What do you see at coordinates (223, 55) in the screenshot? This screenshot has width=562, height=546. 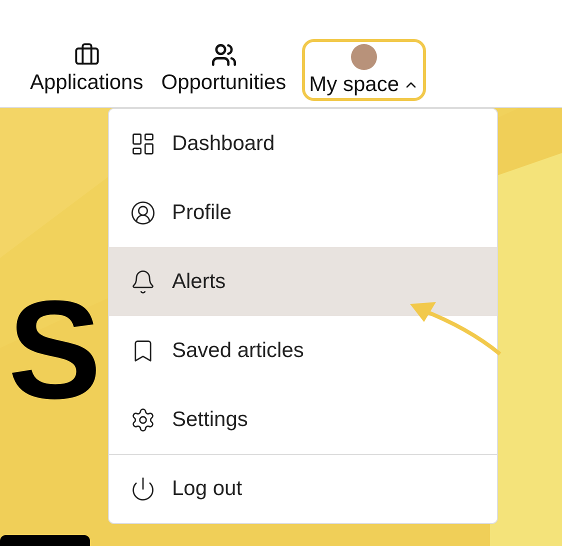 I see `people-icon` at bounding box center [223, 55].